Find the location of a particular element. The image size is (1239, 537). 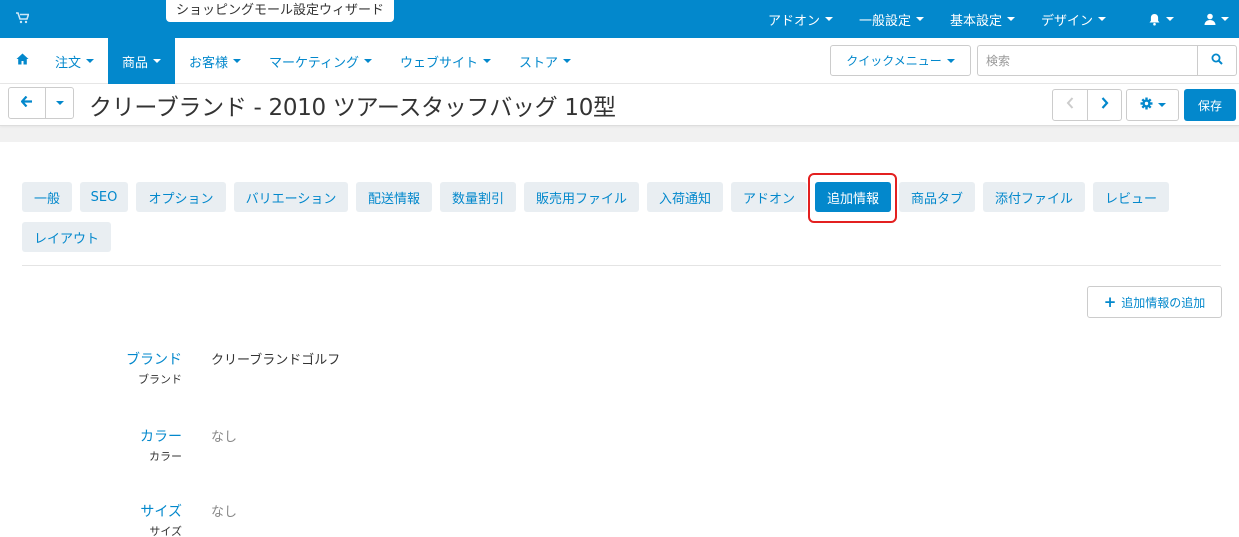

top-menu-basic-settings: 基本設定 is located at coordinates (982, 19).